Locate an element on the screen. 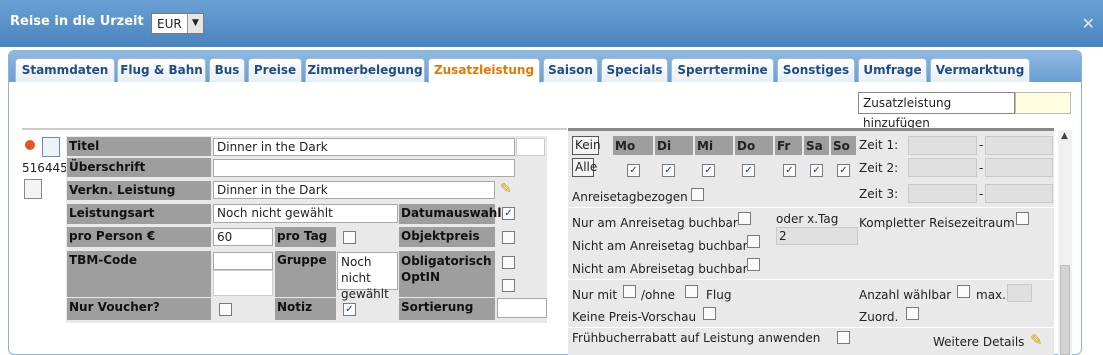 The width and height of the screenshot is (1103, 355). pro-person-input: 60 is located at coordinates (243, 237).